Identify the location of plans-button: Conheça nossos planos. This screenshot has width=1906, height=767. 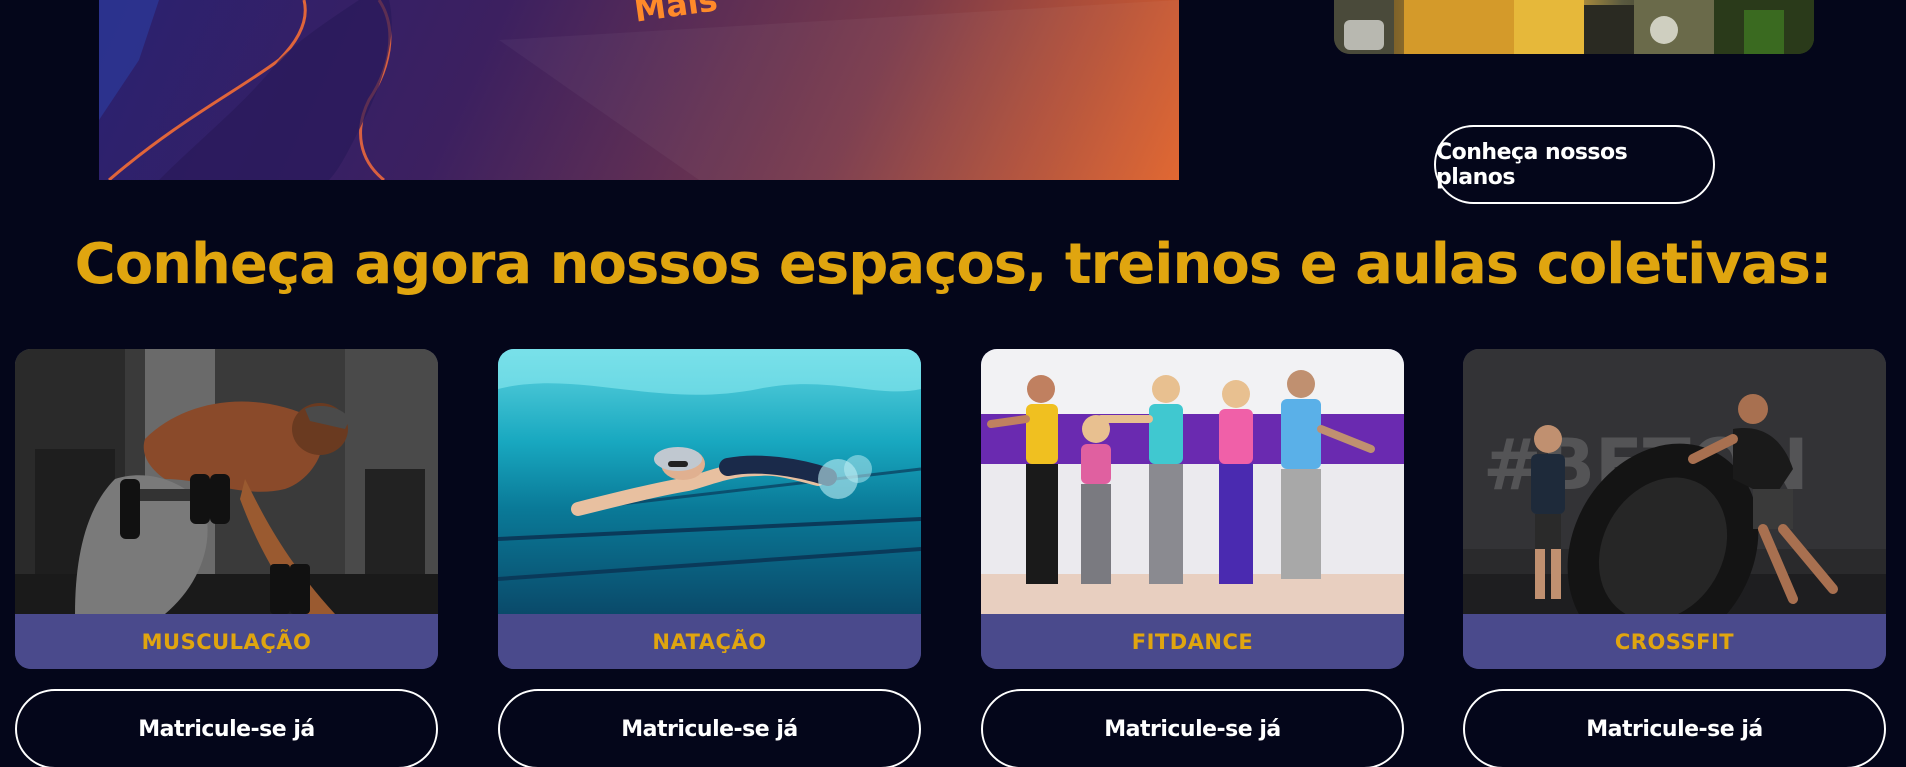
(1574, 164).